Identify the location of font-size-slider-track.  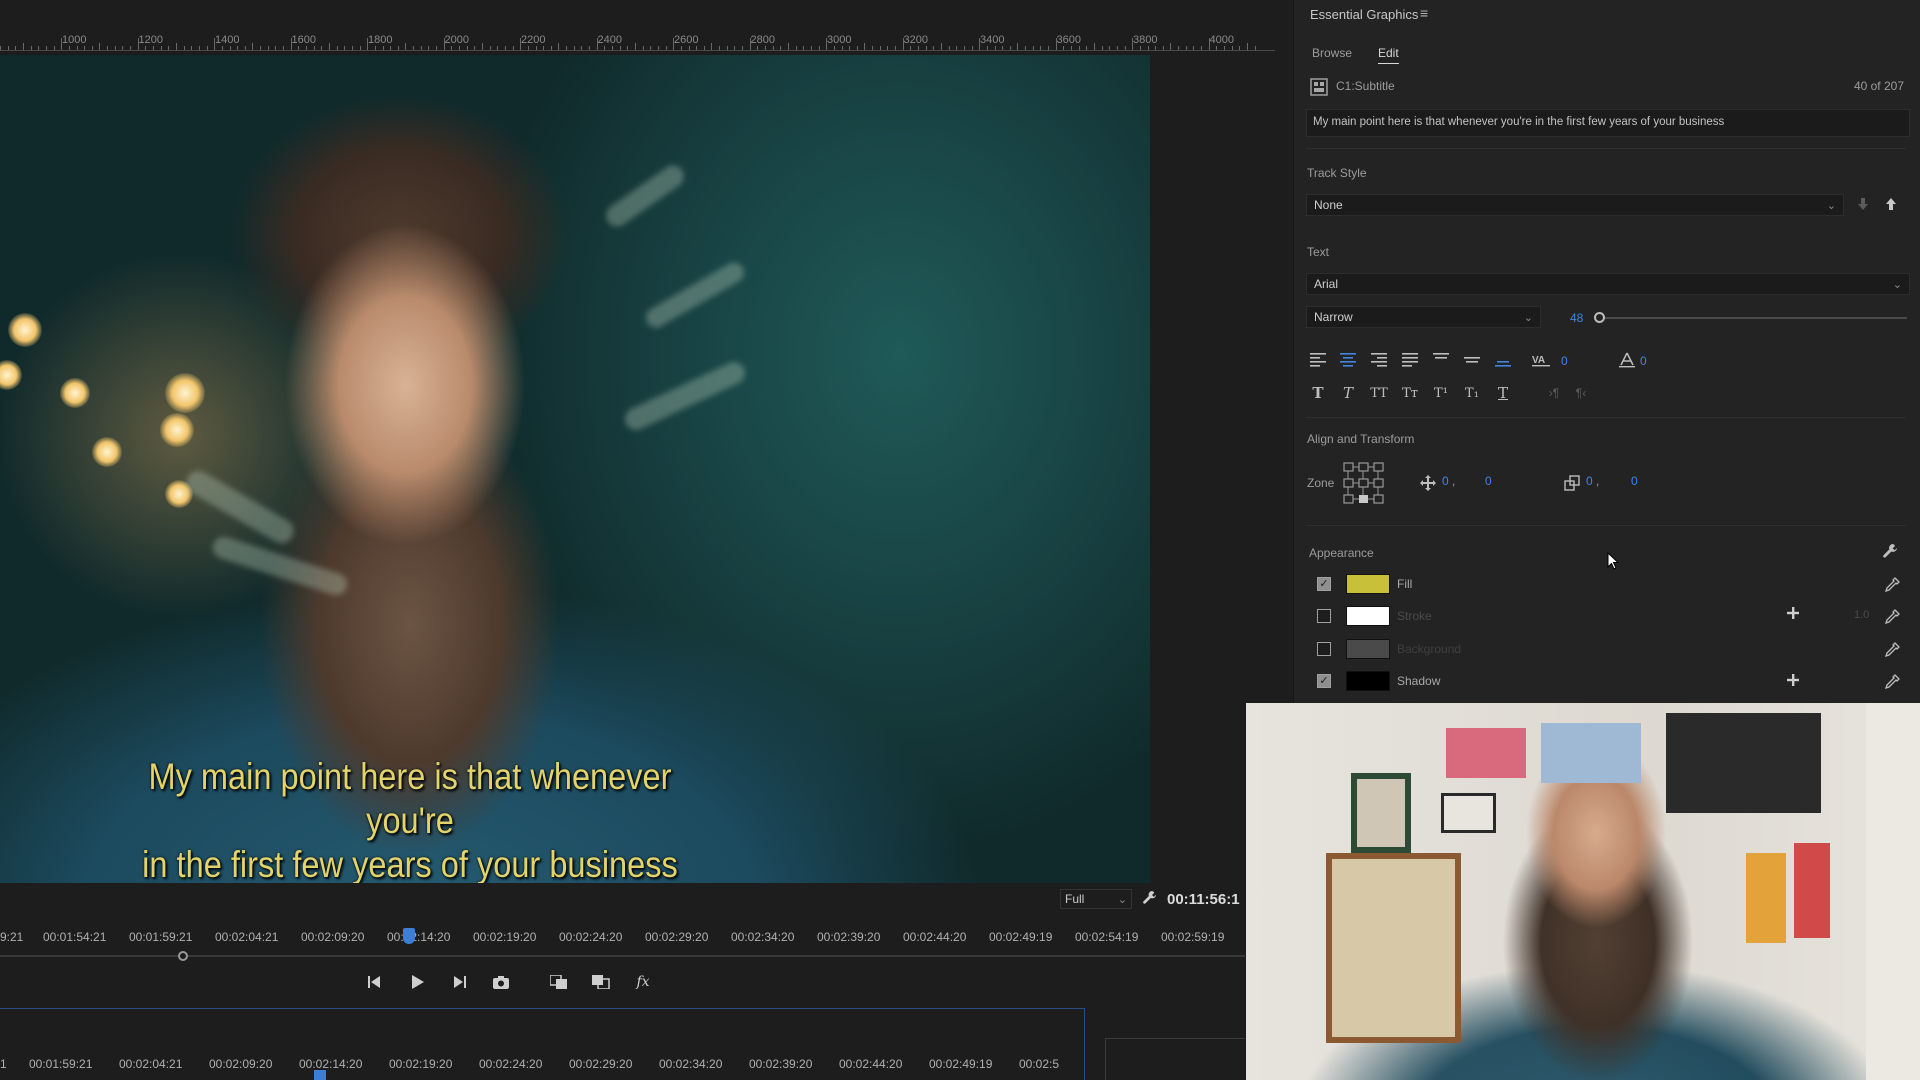
(1752, 318).